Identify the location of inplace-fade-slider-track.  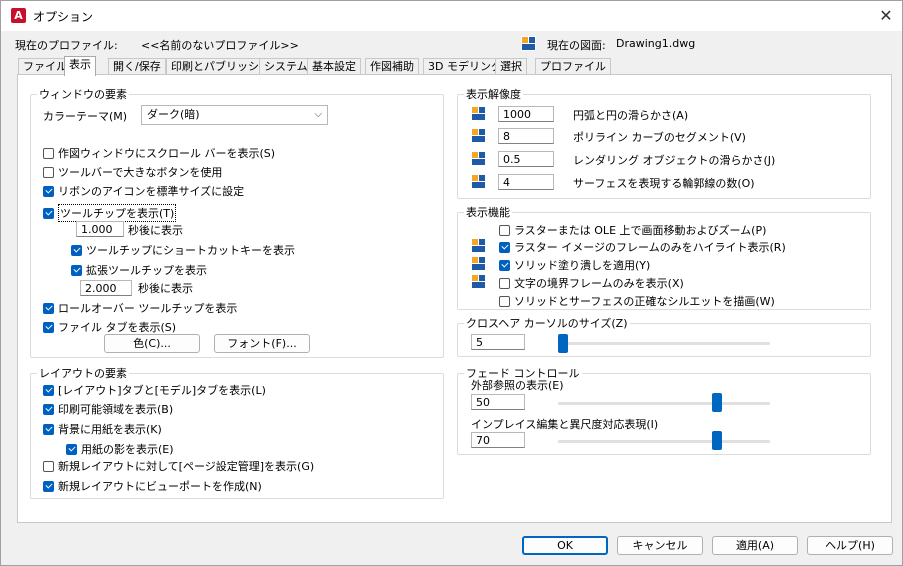
(664, 441).